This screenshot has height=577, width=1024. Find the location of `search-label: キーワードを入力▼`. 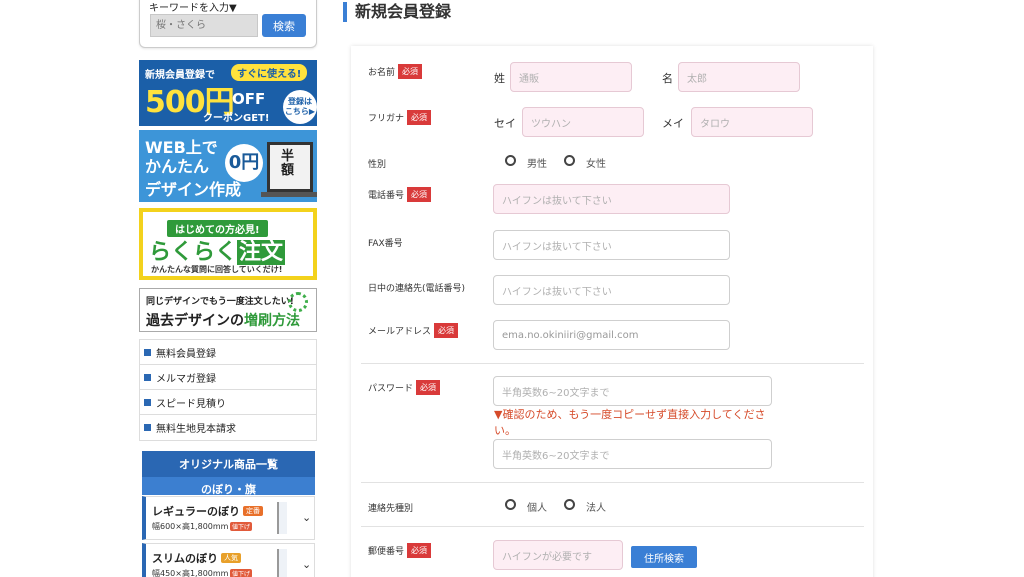

search-label: キーワードを入力▼ is located at coordinates (193, 8).